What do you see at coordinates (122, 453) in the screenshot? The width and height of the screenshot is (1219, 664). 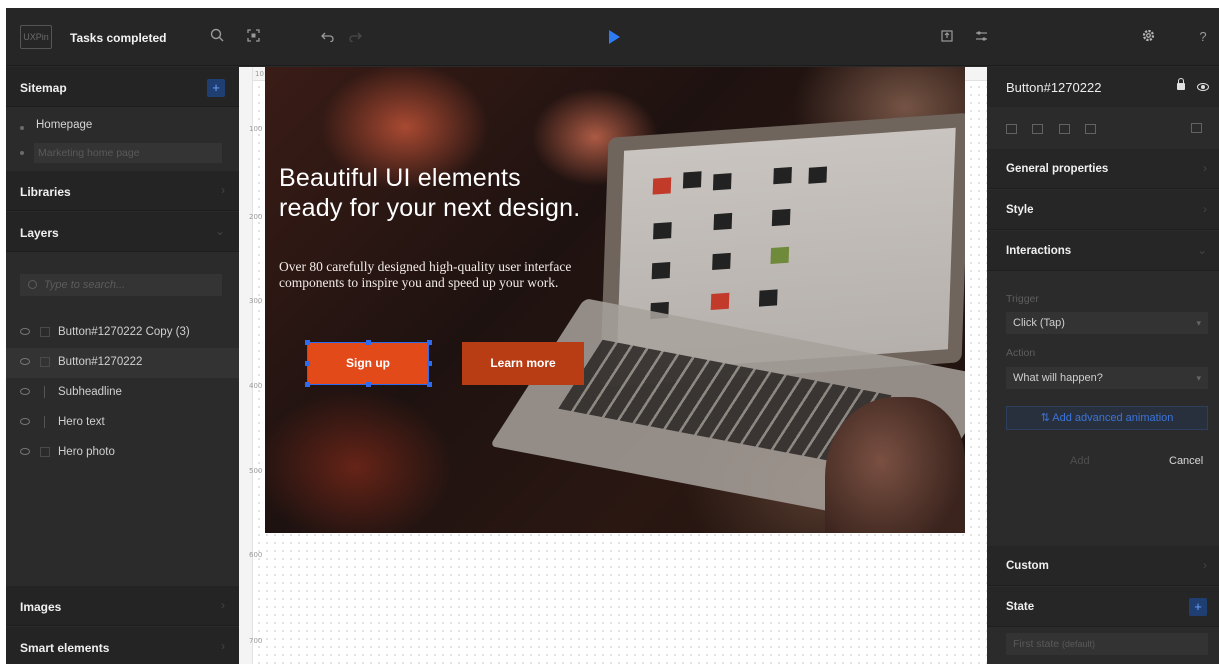 I see `layer-row: Hero photo` at bounding box center [122, 453].